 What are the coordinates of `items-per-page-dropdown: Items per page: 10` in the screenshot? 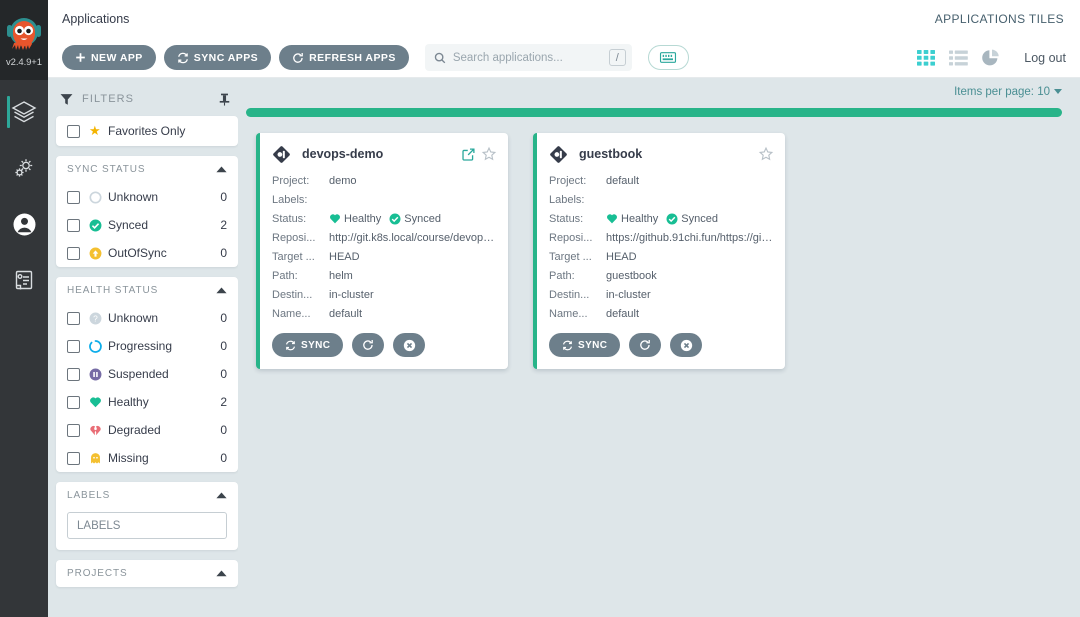 It's located at (1008, 92).